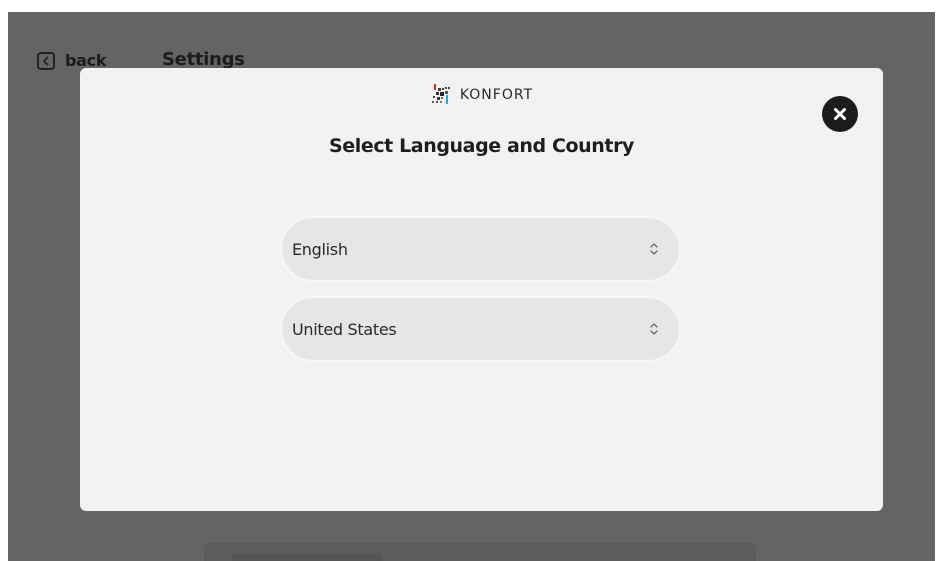  Describe the element at coordinates (307, 557) in the screenshot. I see `background-card-text` at that location.